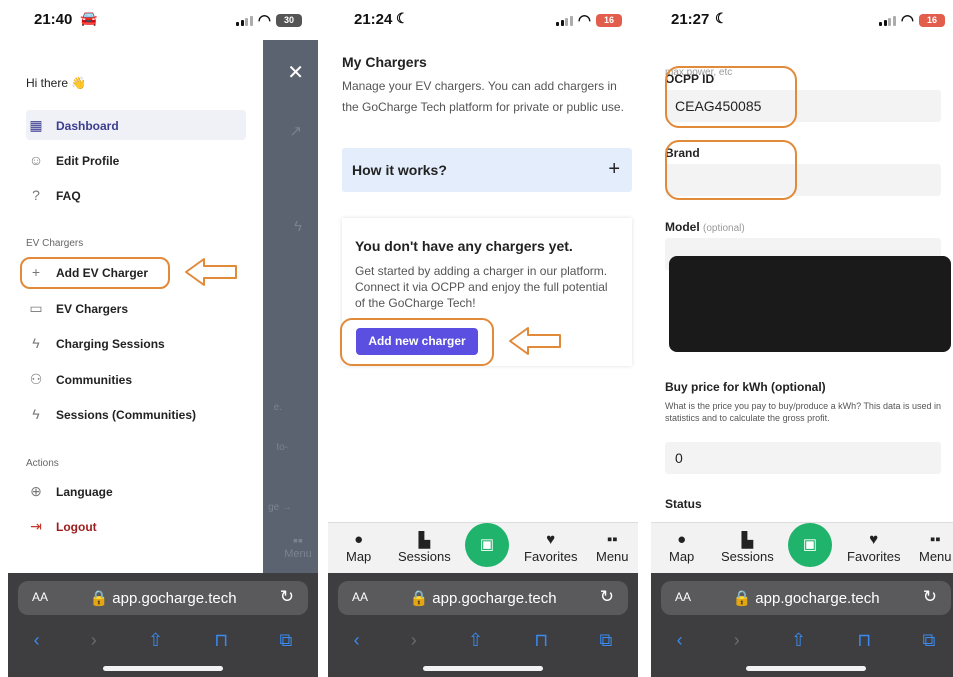 Image resolution: width=953 pixels, height=677 pixels. Describe the element at coordinates (136, 491) in the screenshot. I see `sidebar-item-language: ⊕ Language` at that location.